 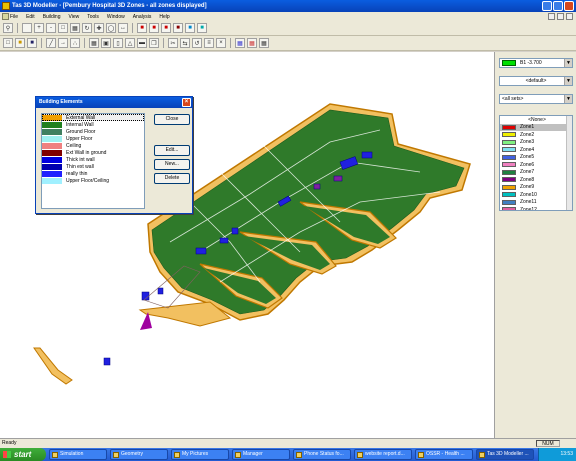 I want to click on element-list-item: Ground Floor, so click(x=93, y=131).